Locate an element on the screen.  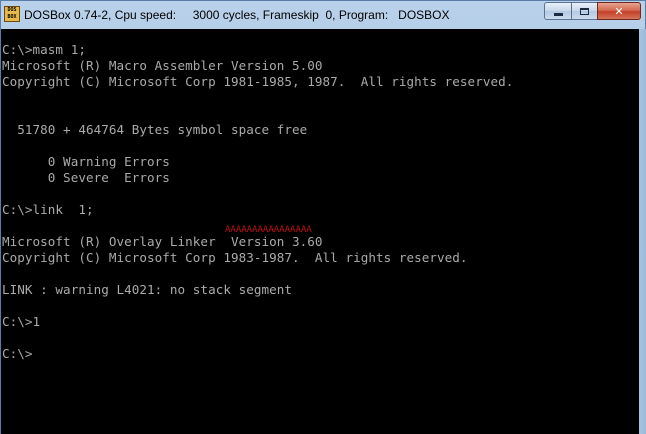
console-line: C:\>link 1; is located at coordinates (48, 209).